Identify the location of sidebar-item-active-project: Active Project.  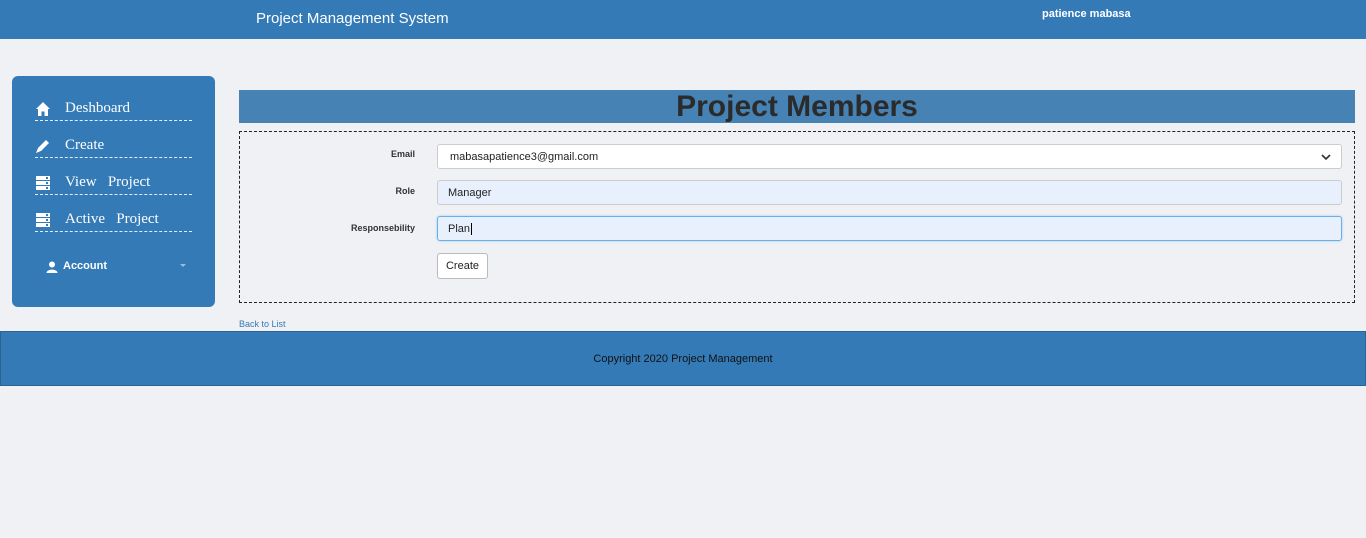
(113, 220).